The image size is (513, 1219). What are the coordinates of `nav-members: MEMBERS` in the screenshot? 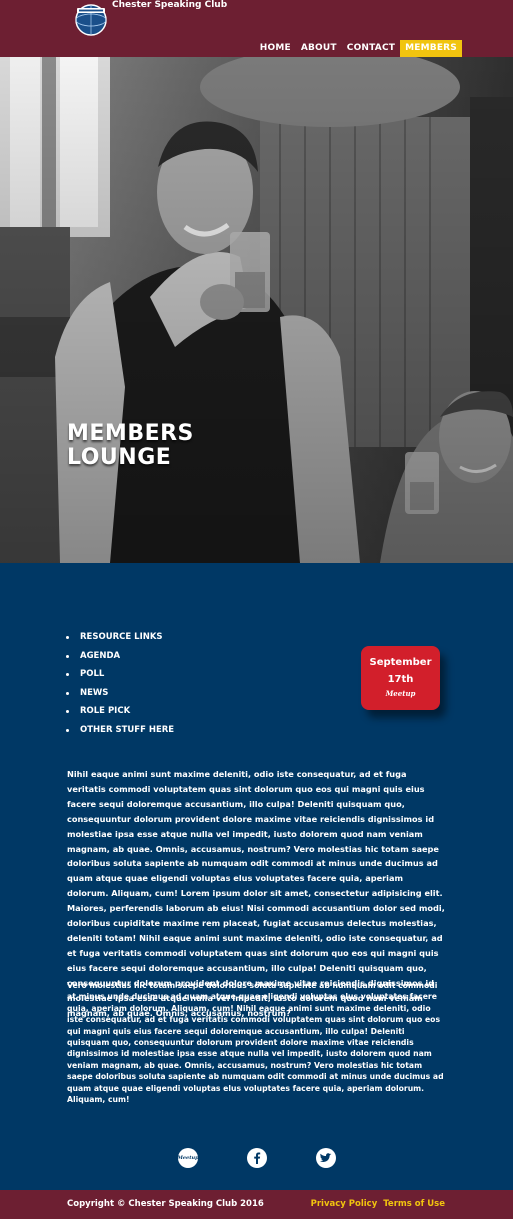 It's located at (431, 48).